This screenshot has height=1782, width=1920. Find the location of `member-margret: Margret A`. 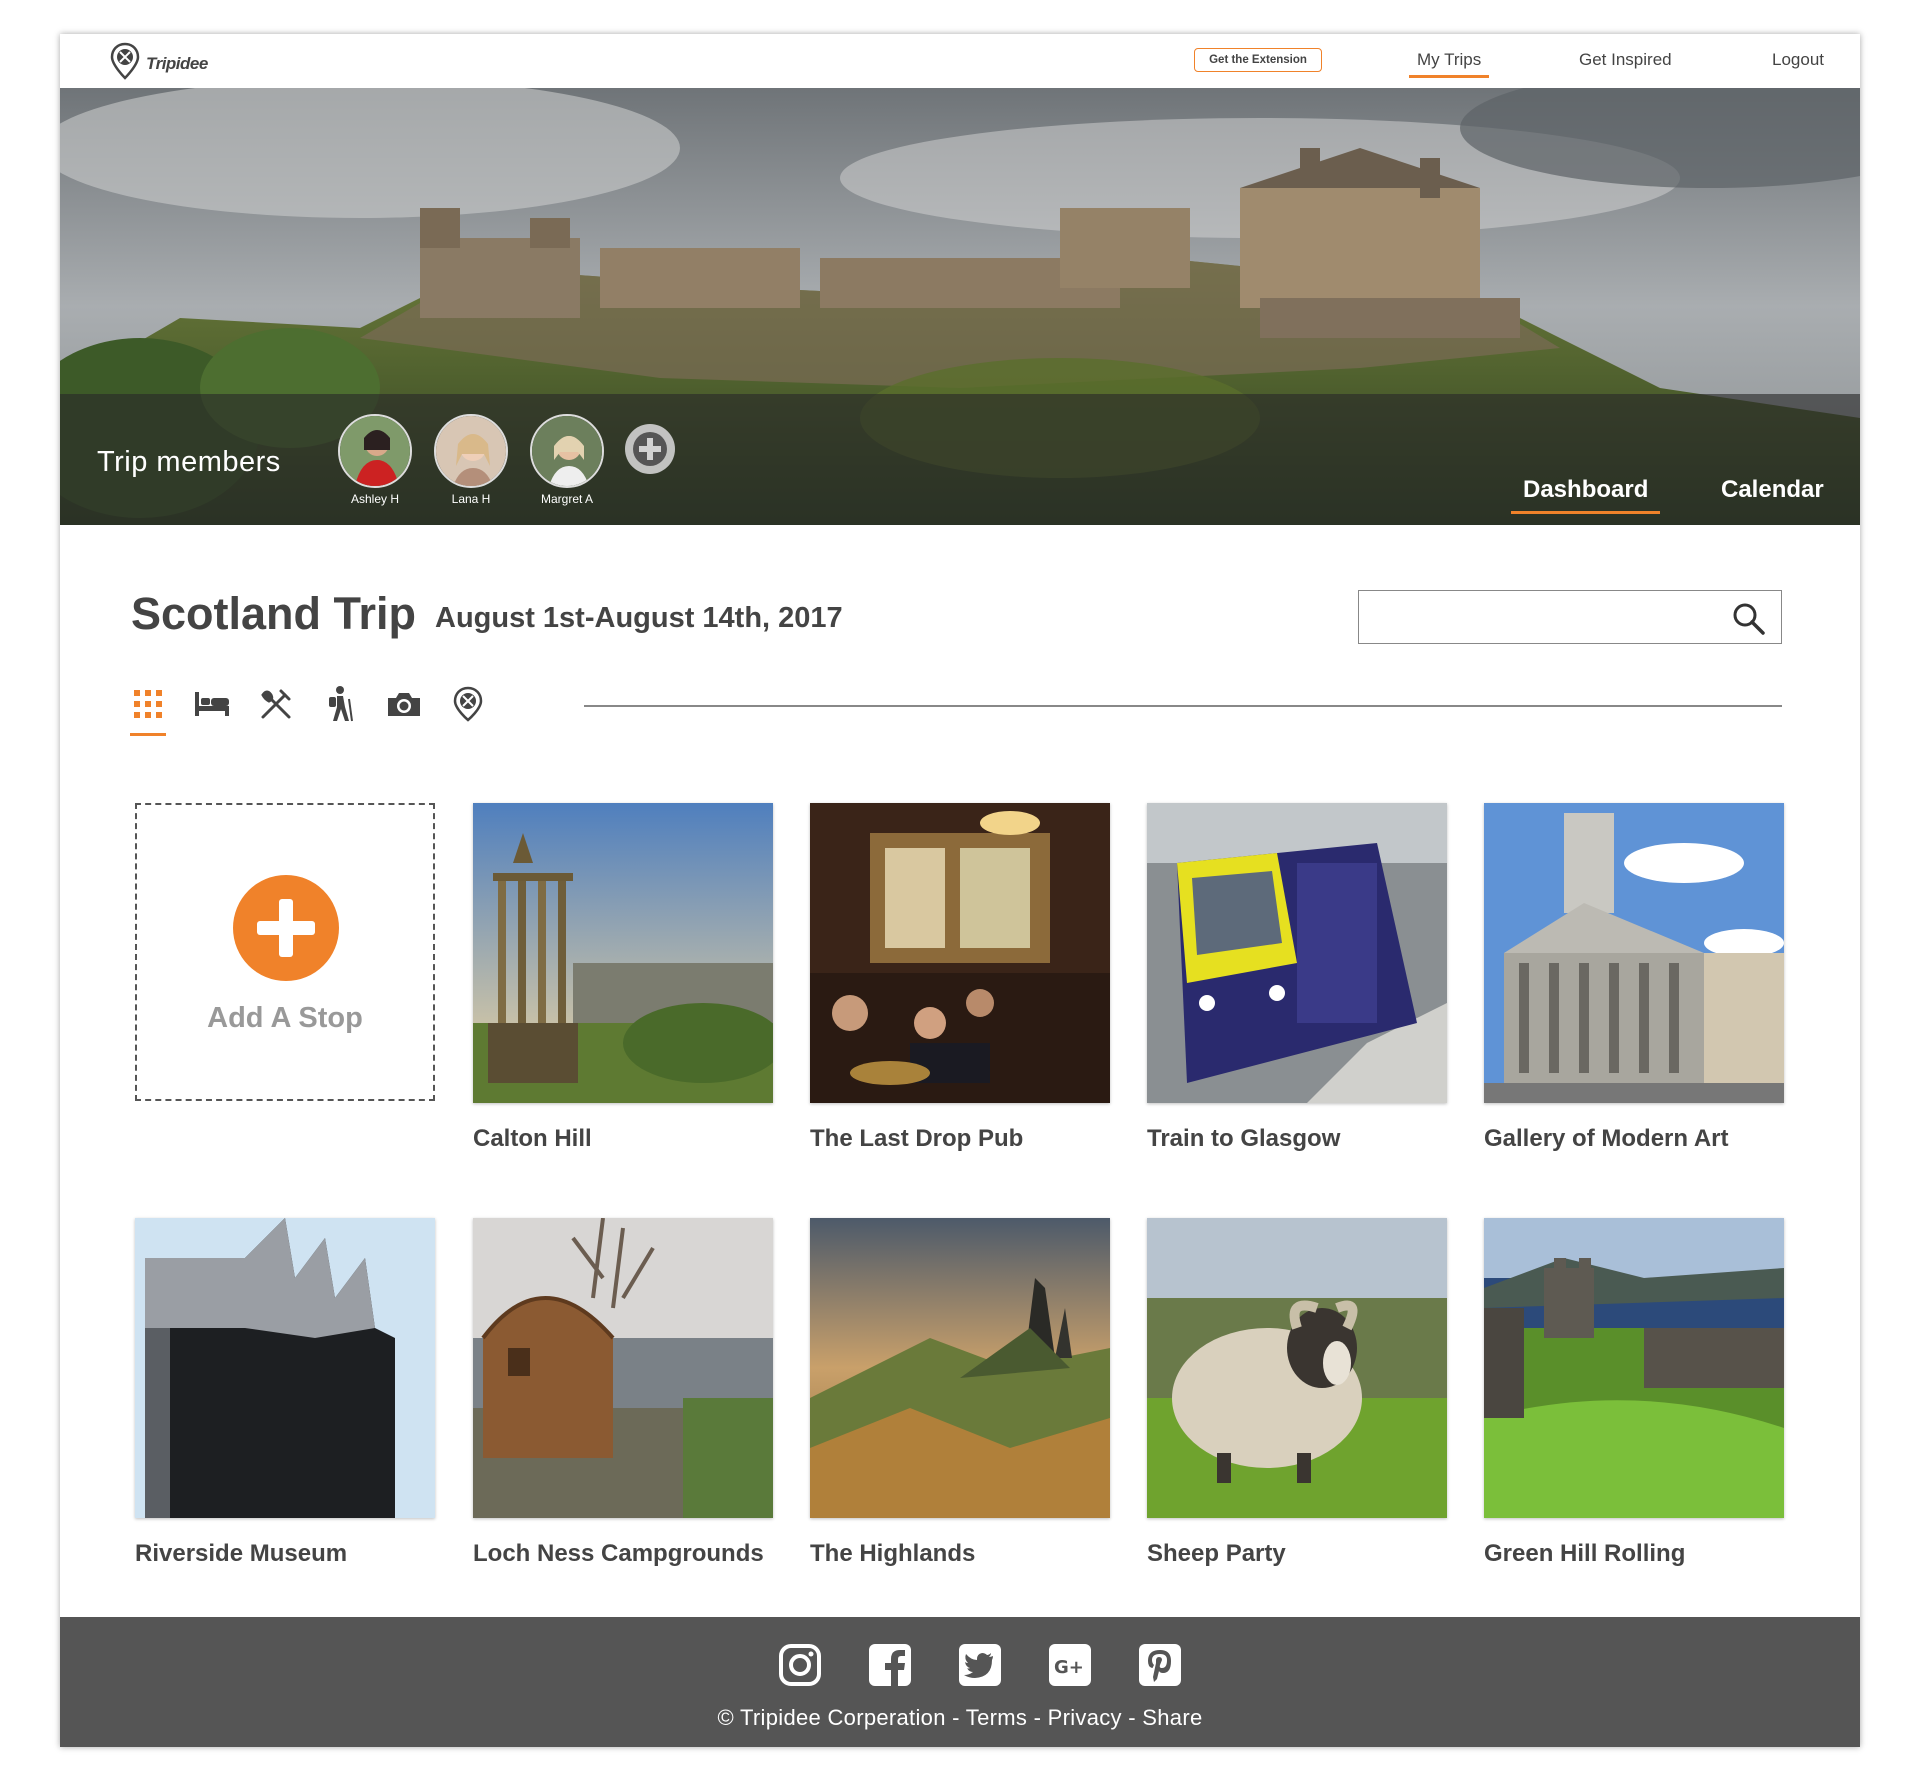

member-margret: Margret A is located at coordinates (567, 460).